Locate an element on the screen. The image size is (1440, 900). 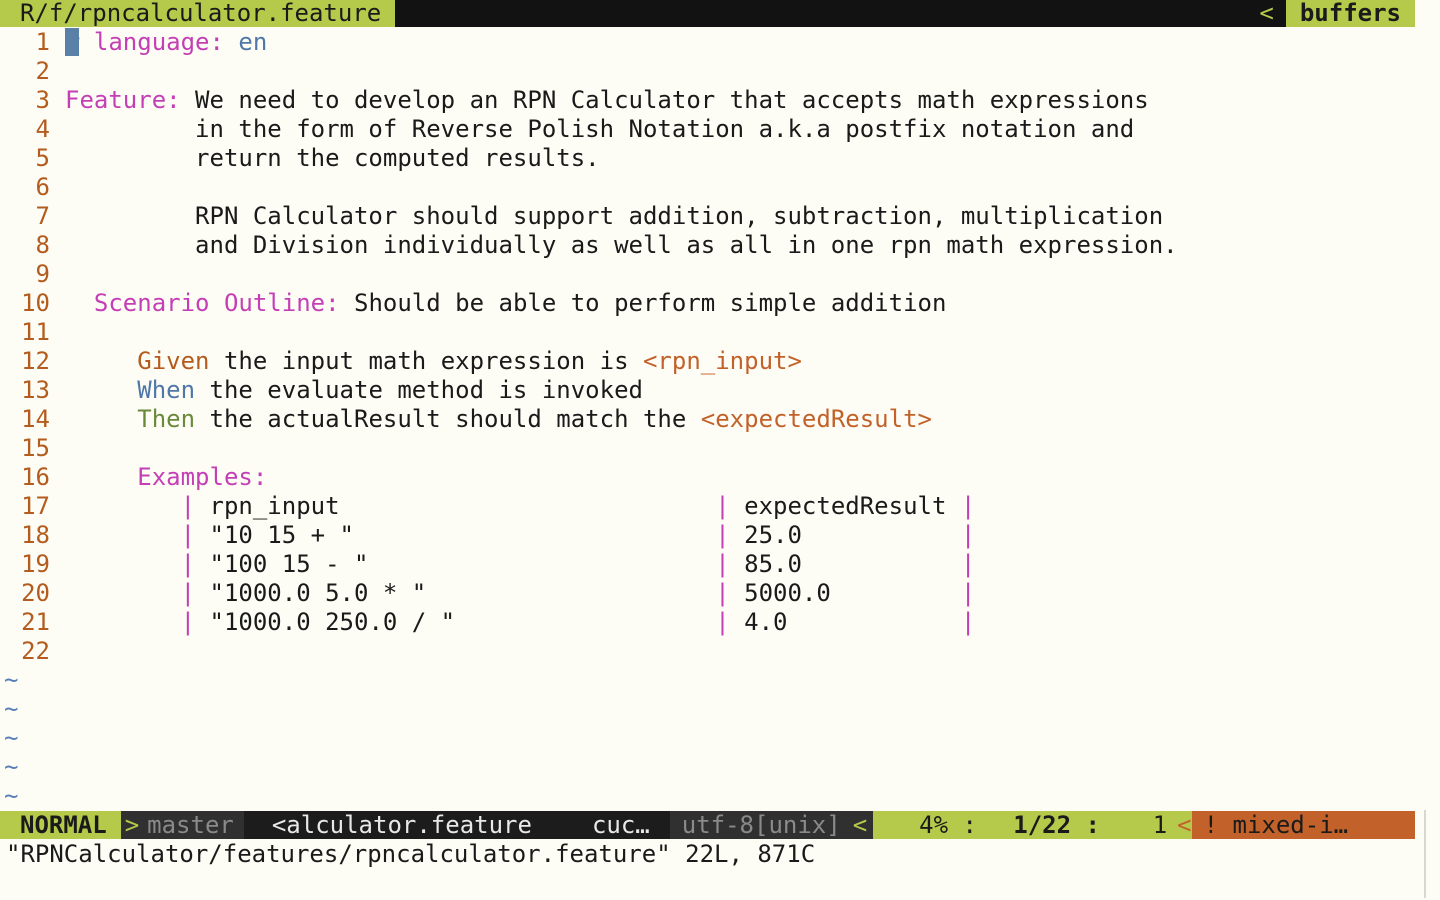
line-number: 4 is located at coordinates (42, 129).